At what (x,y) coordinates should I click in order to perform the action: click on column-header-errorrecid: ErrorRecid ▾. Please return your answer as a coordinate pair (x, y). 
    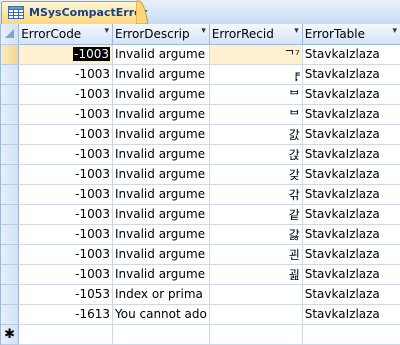
    Looking at the image, I should click on (256, 34).